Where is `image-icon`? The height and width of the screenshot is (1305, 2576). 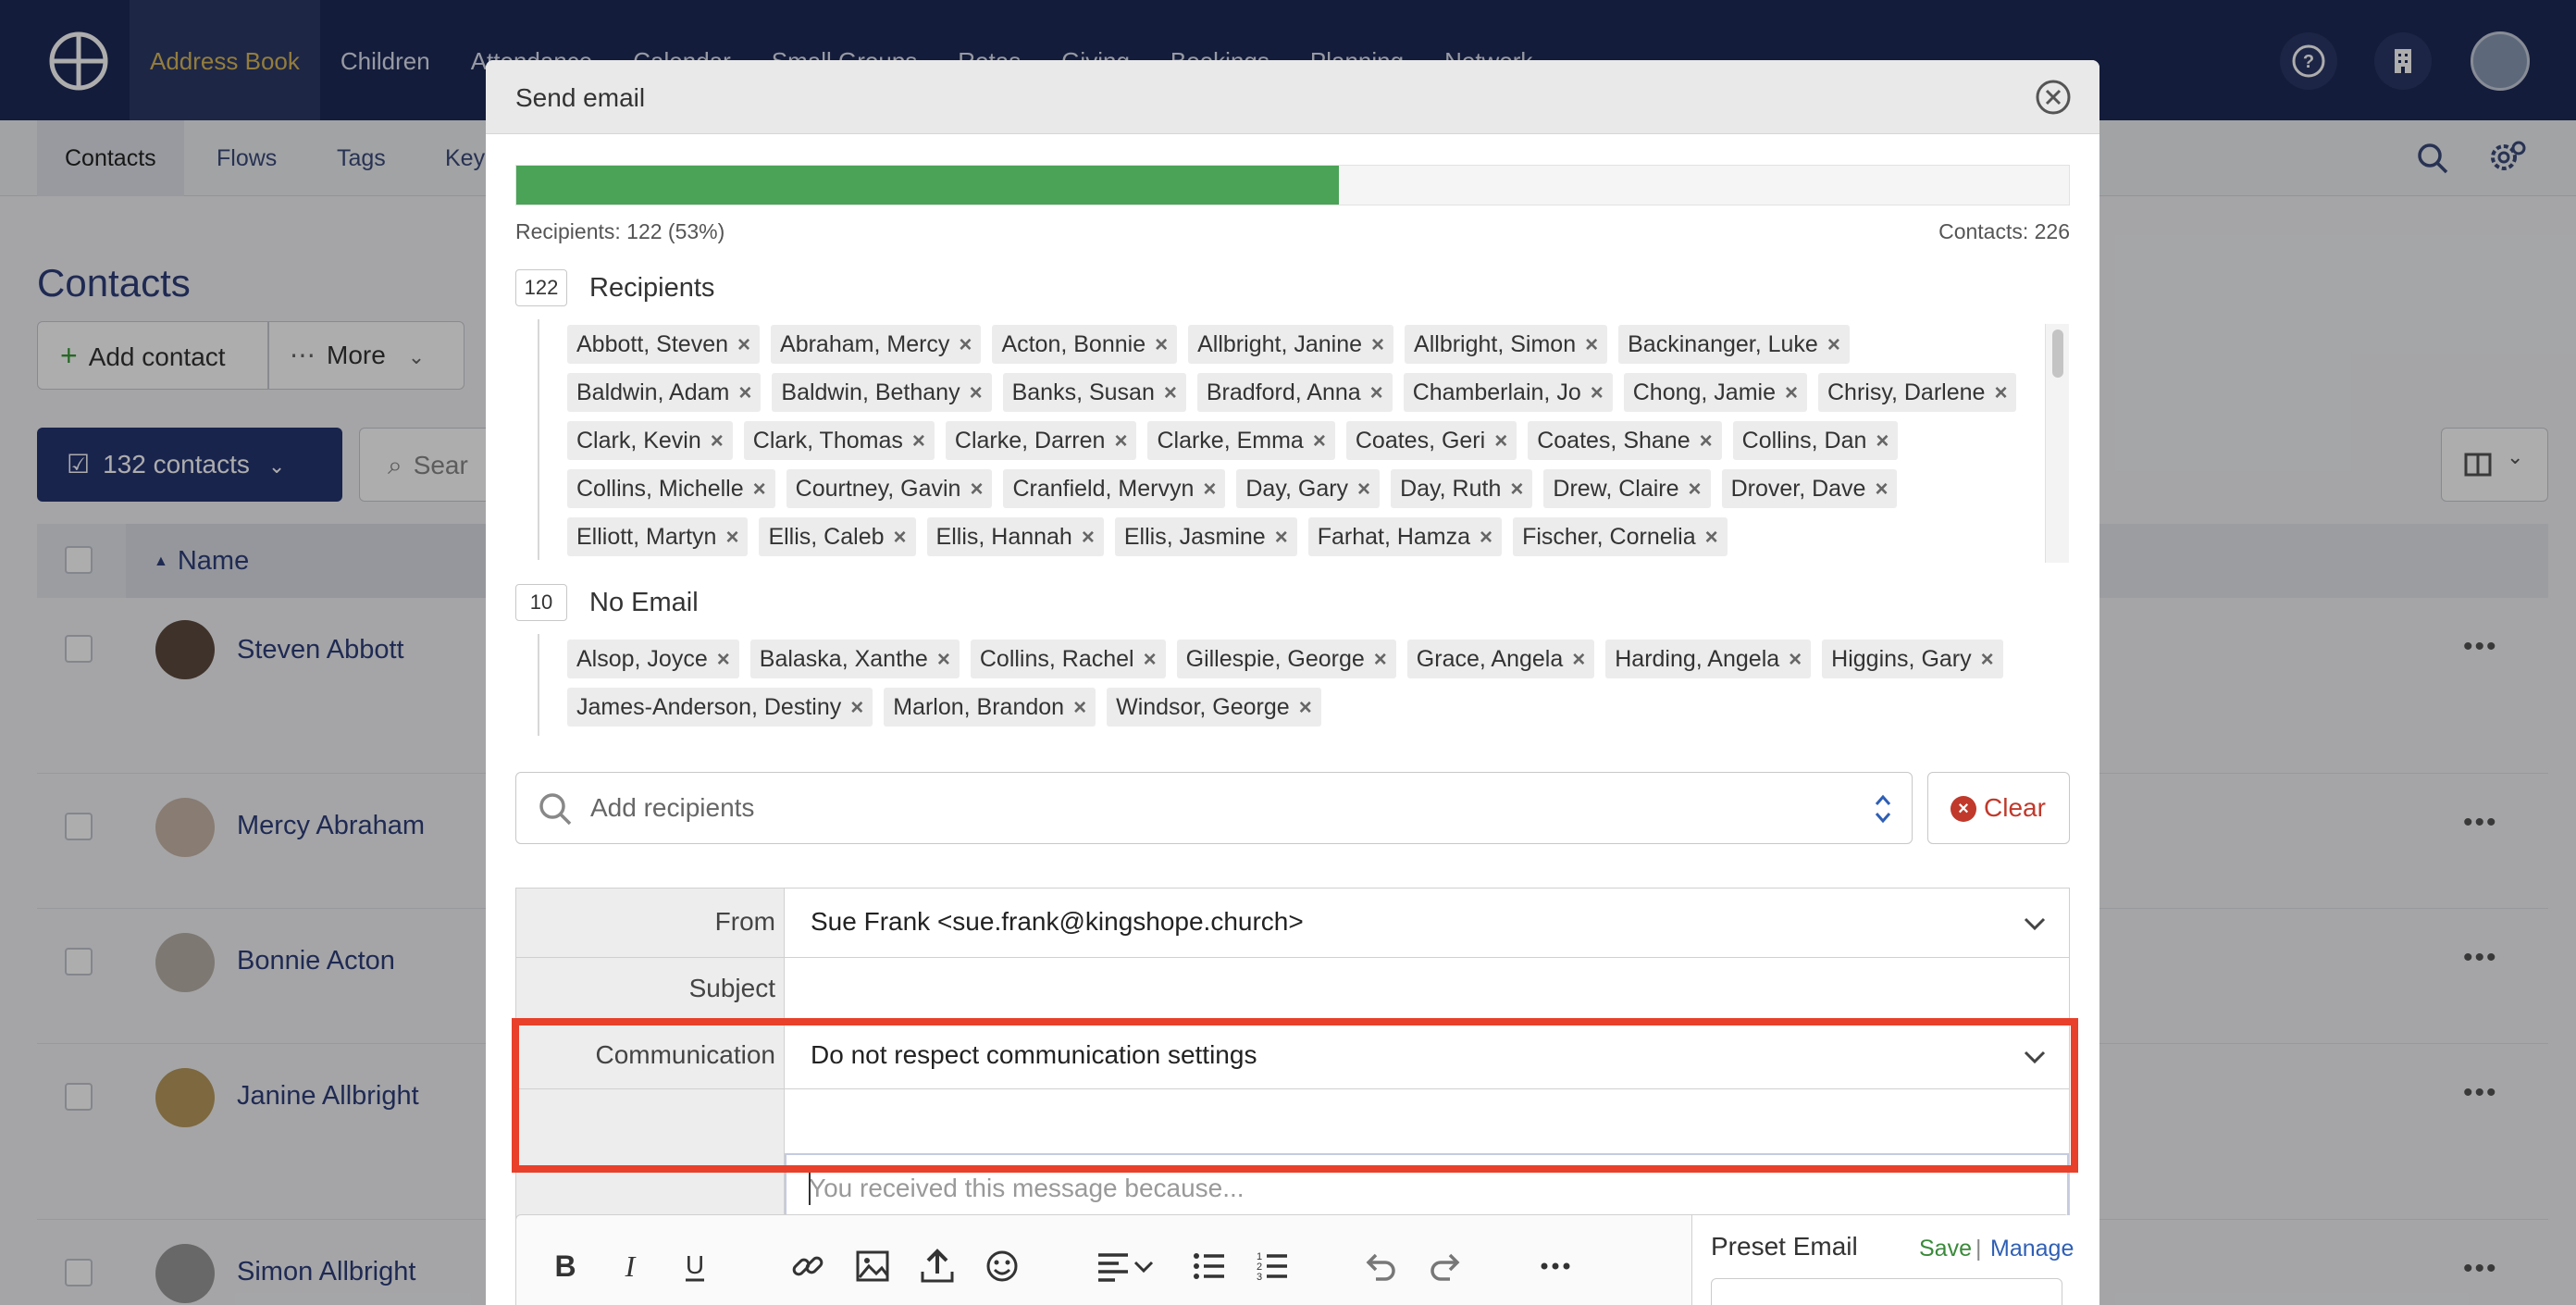 image-icon is located at coordinates (872, 1266).